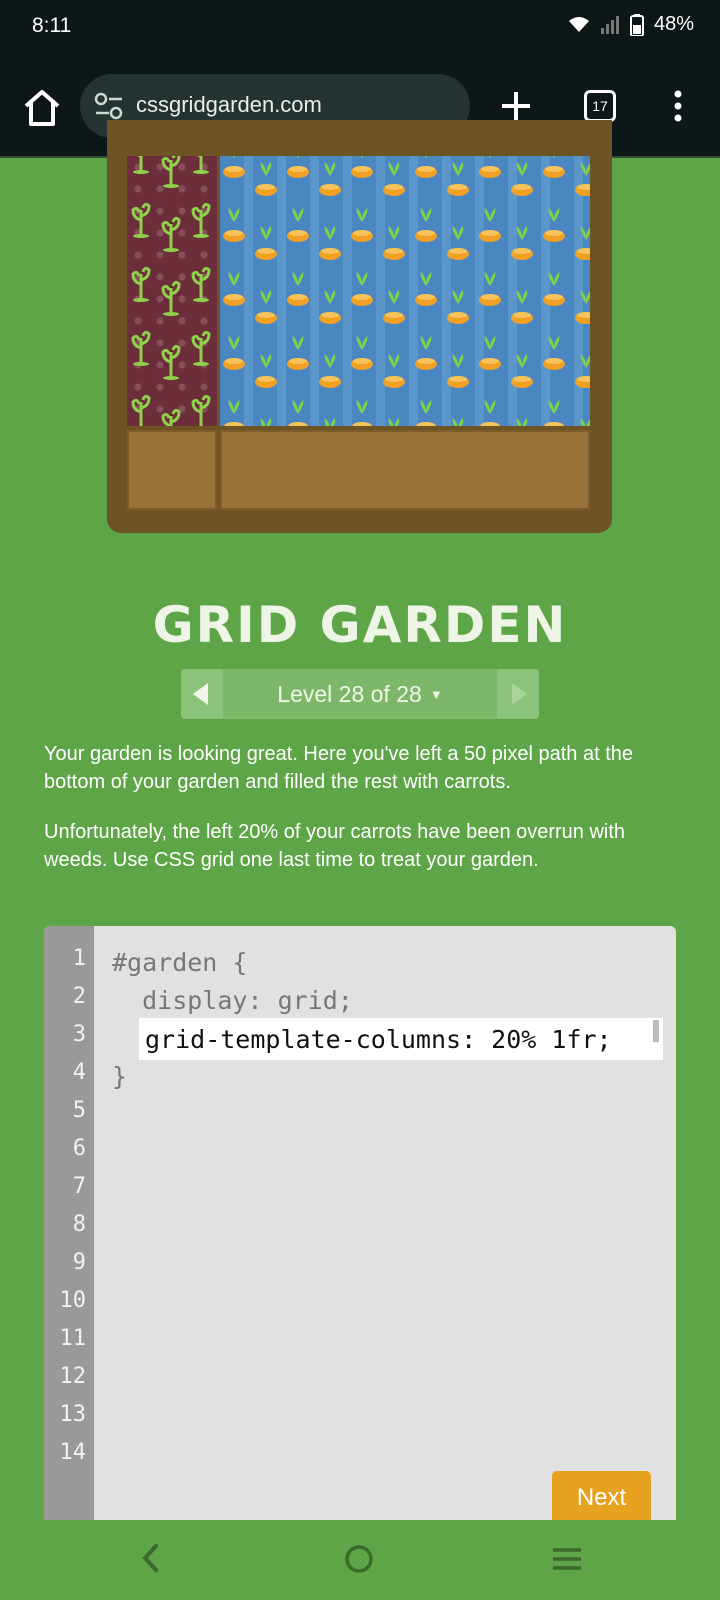 This screenshot has height=1600, width=720. I want to click on code-input, so click(393, 1039).